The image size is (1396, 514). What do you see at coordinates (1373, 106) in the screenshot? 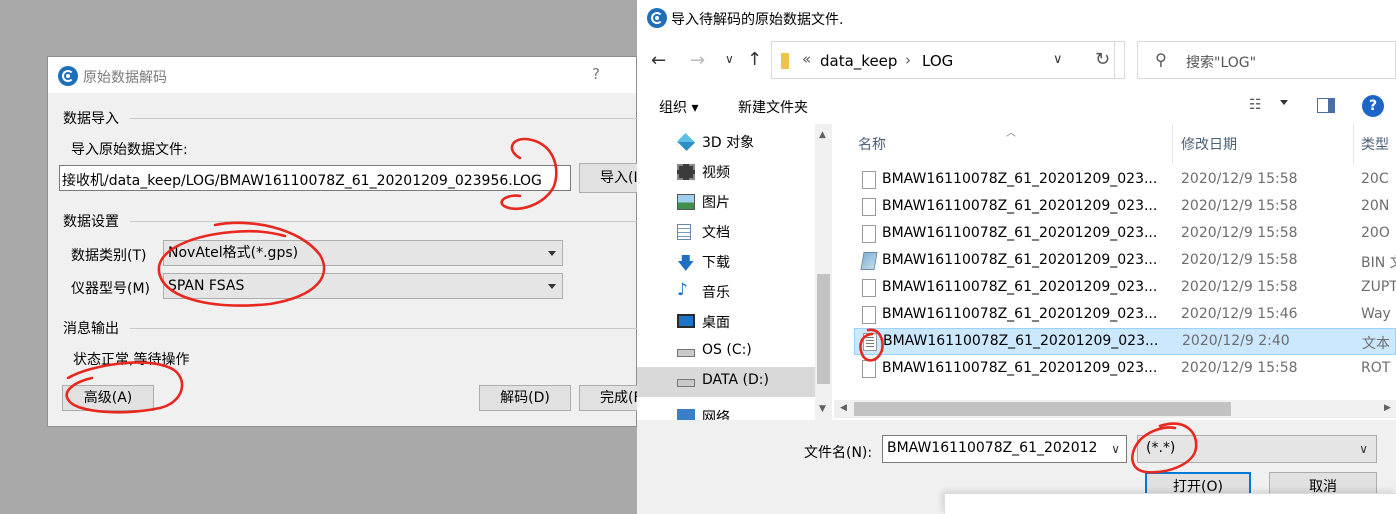
I see `help-icon: ?` at bounding box center [1373, 106].